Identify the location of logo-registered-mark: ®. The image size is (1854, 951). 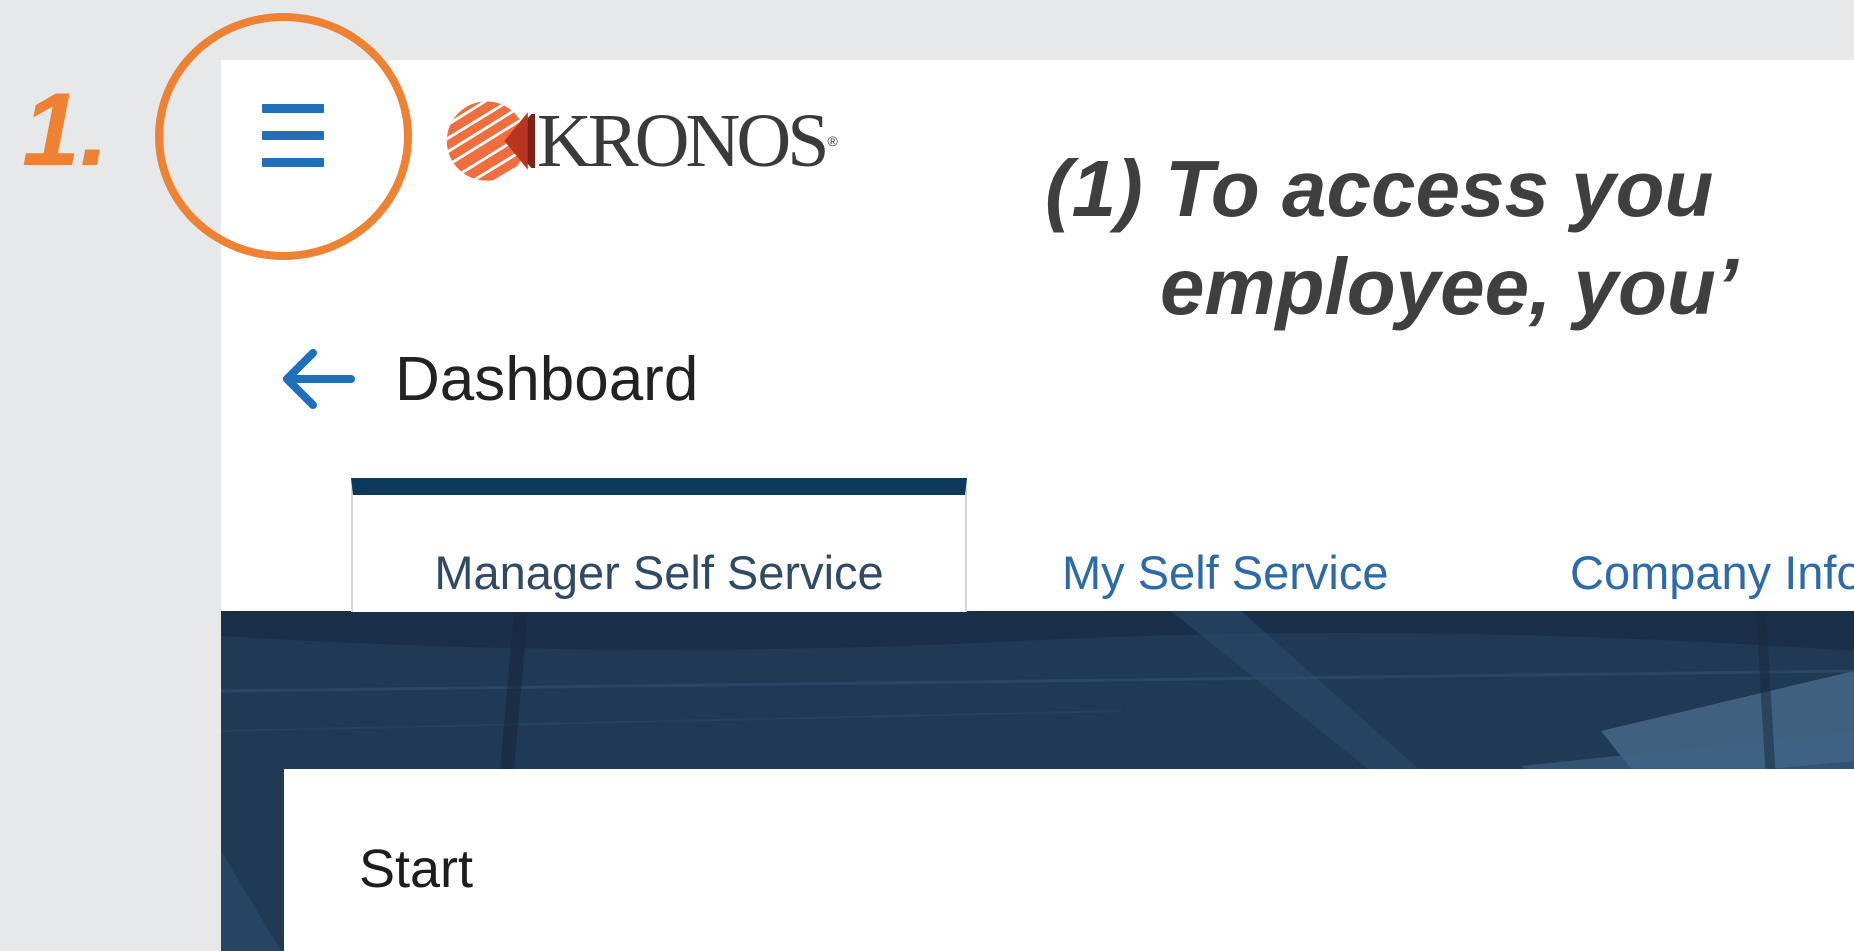
(832, 141).